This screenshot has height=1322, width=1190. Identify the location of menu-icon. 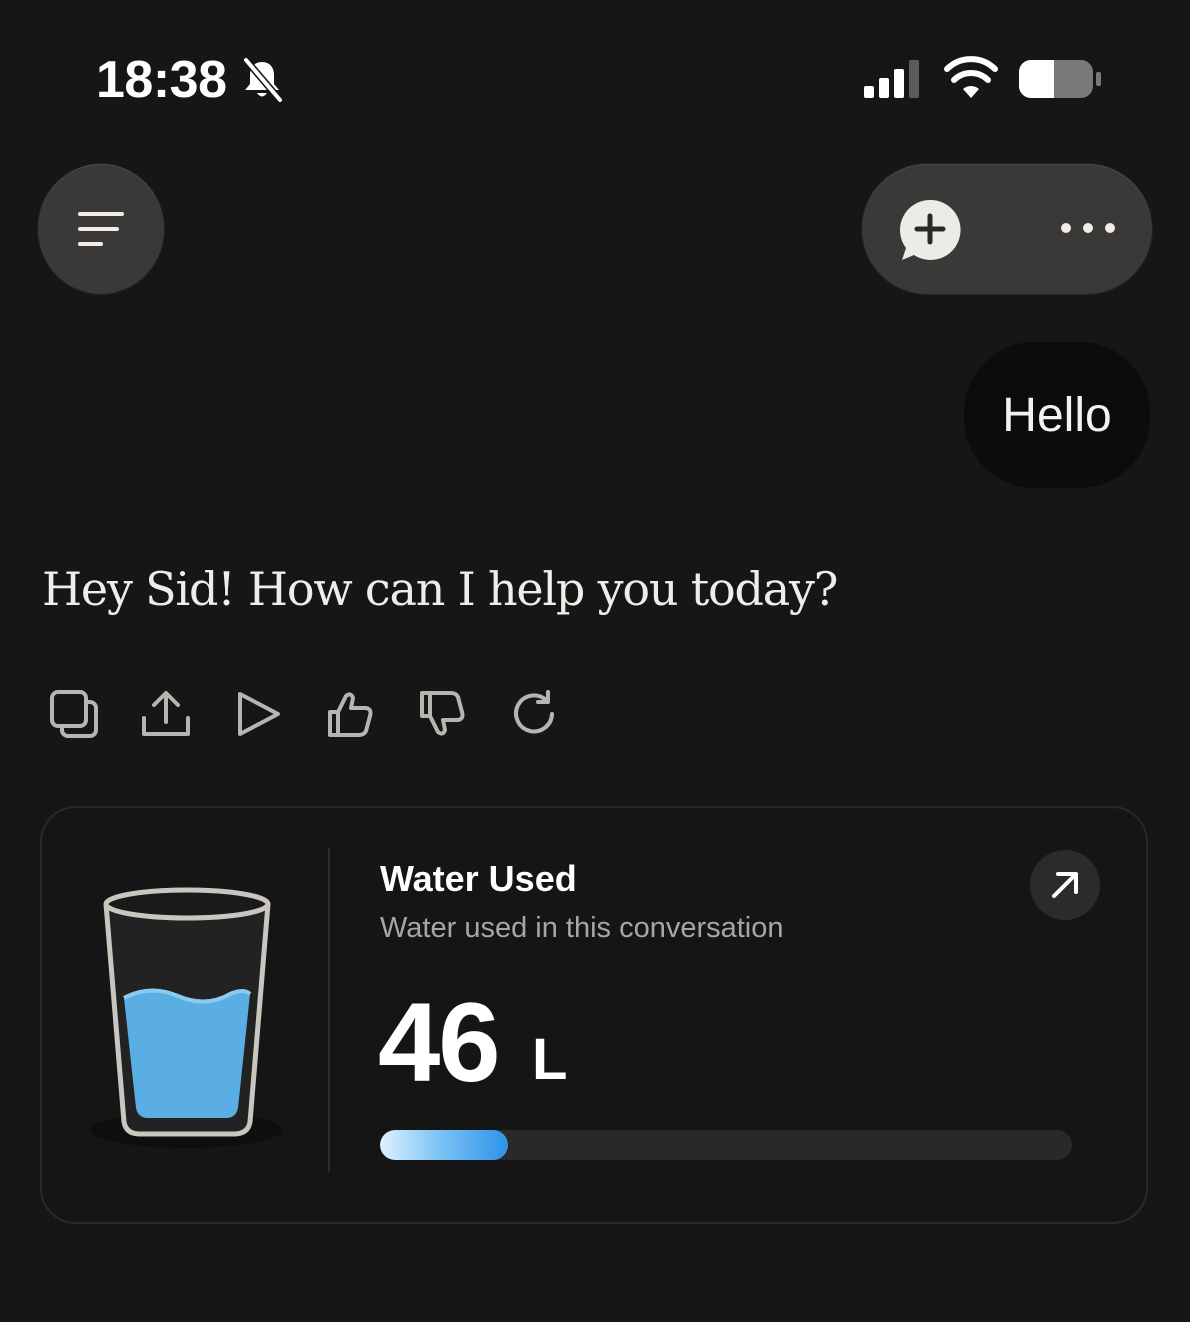
(101, 229).